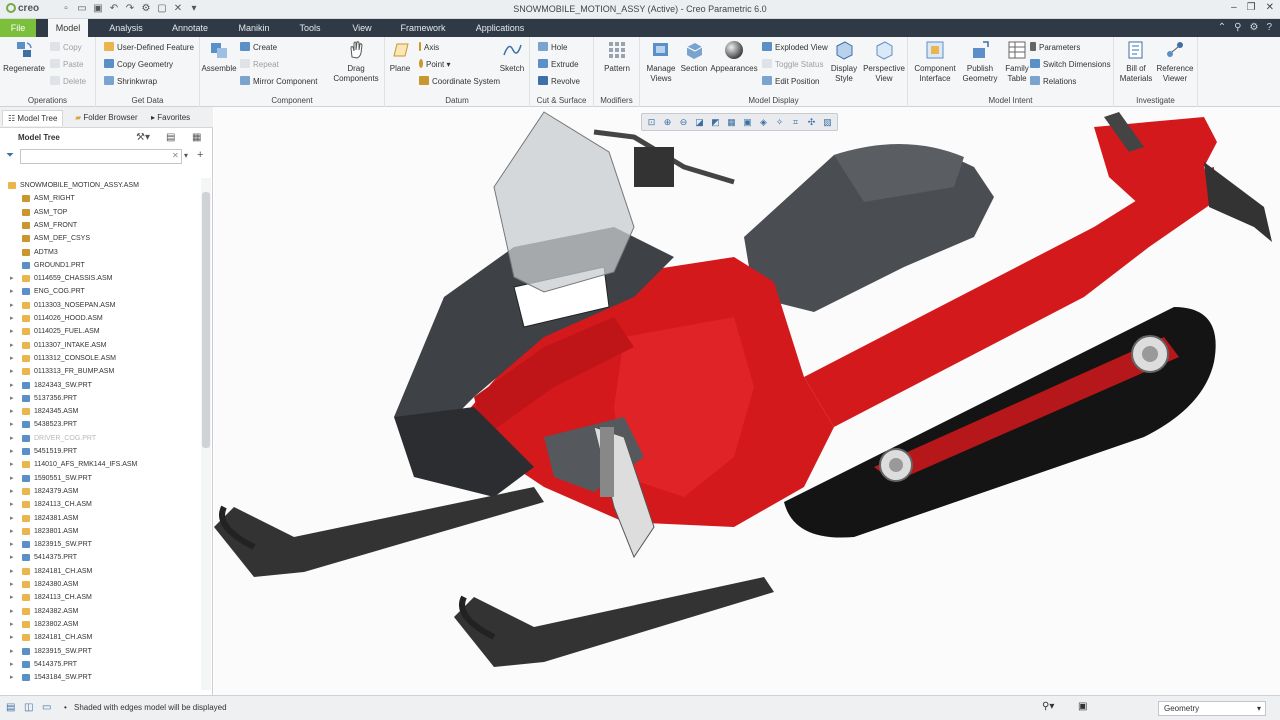  What do you see at coordinates (1212, 708) in the screenshot?
I see `selection-filter-select: Geometry ▾` at bounding box center [1212, 708].